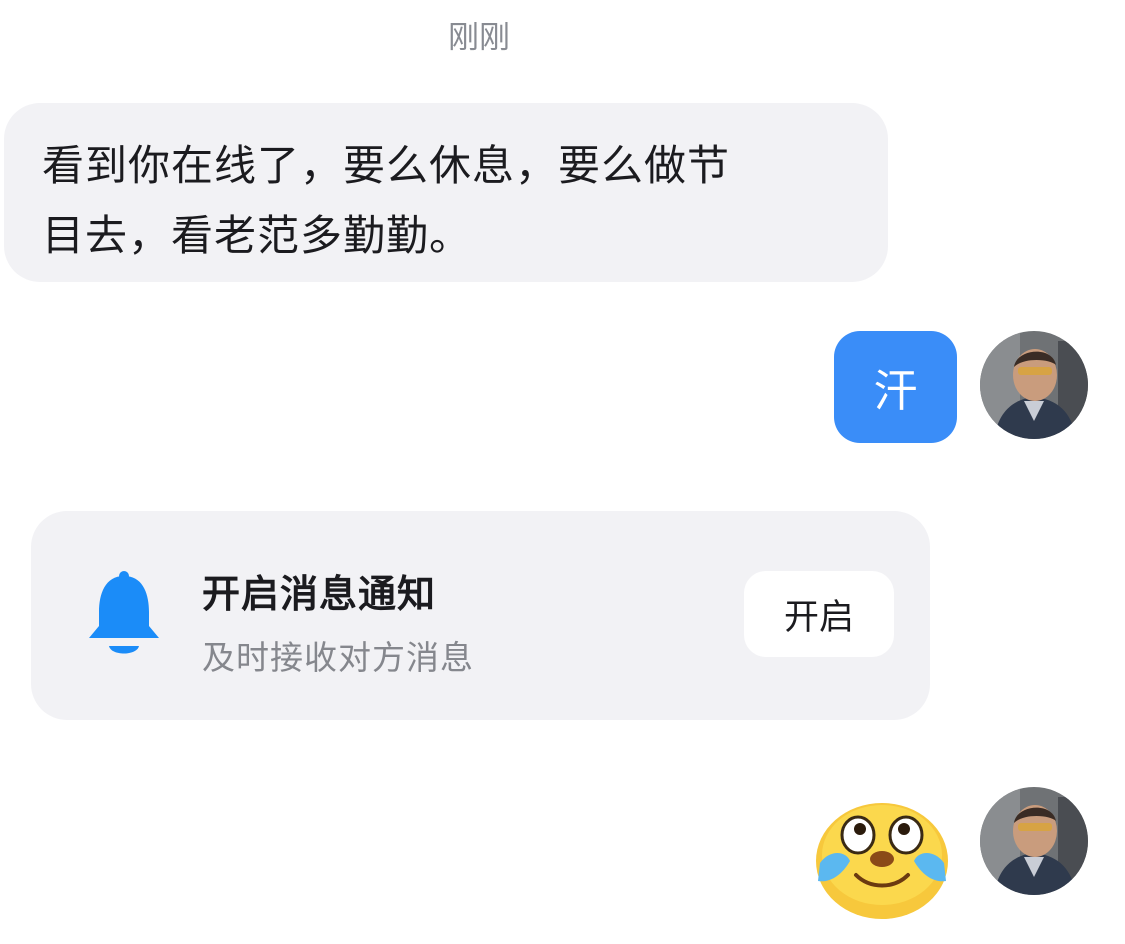  I want to click on notification-subtitle: 及时接收对方消息, so click(338, 657).